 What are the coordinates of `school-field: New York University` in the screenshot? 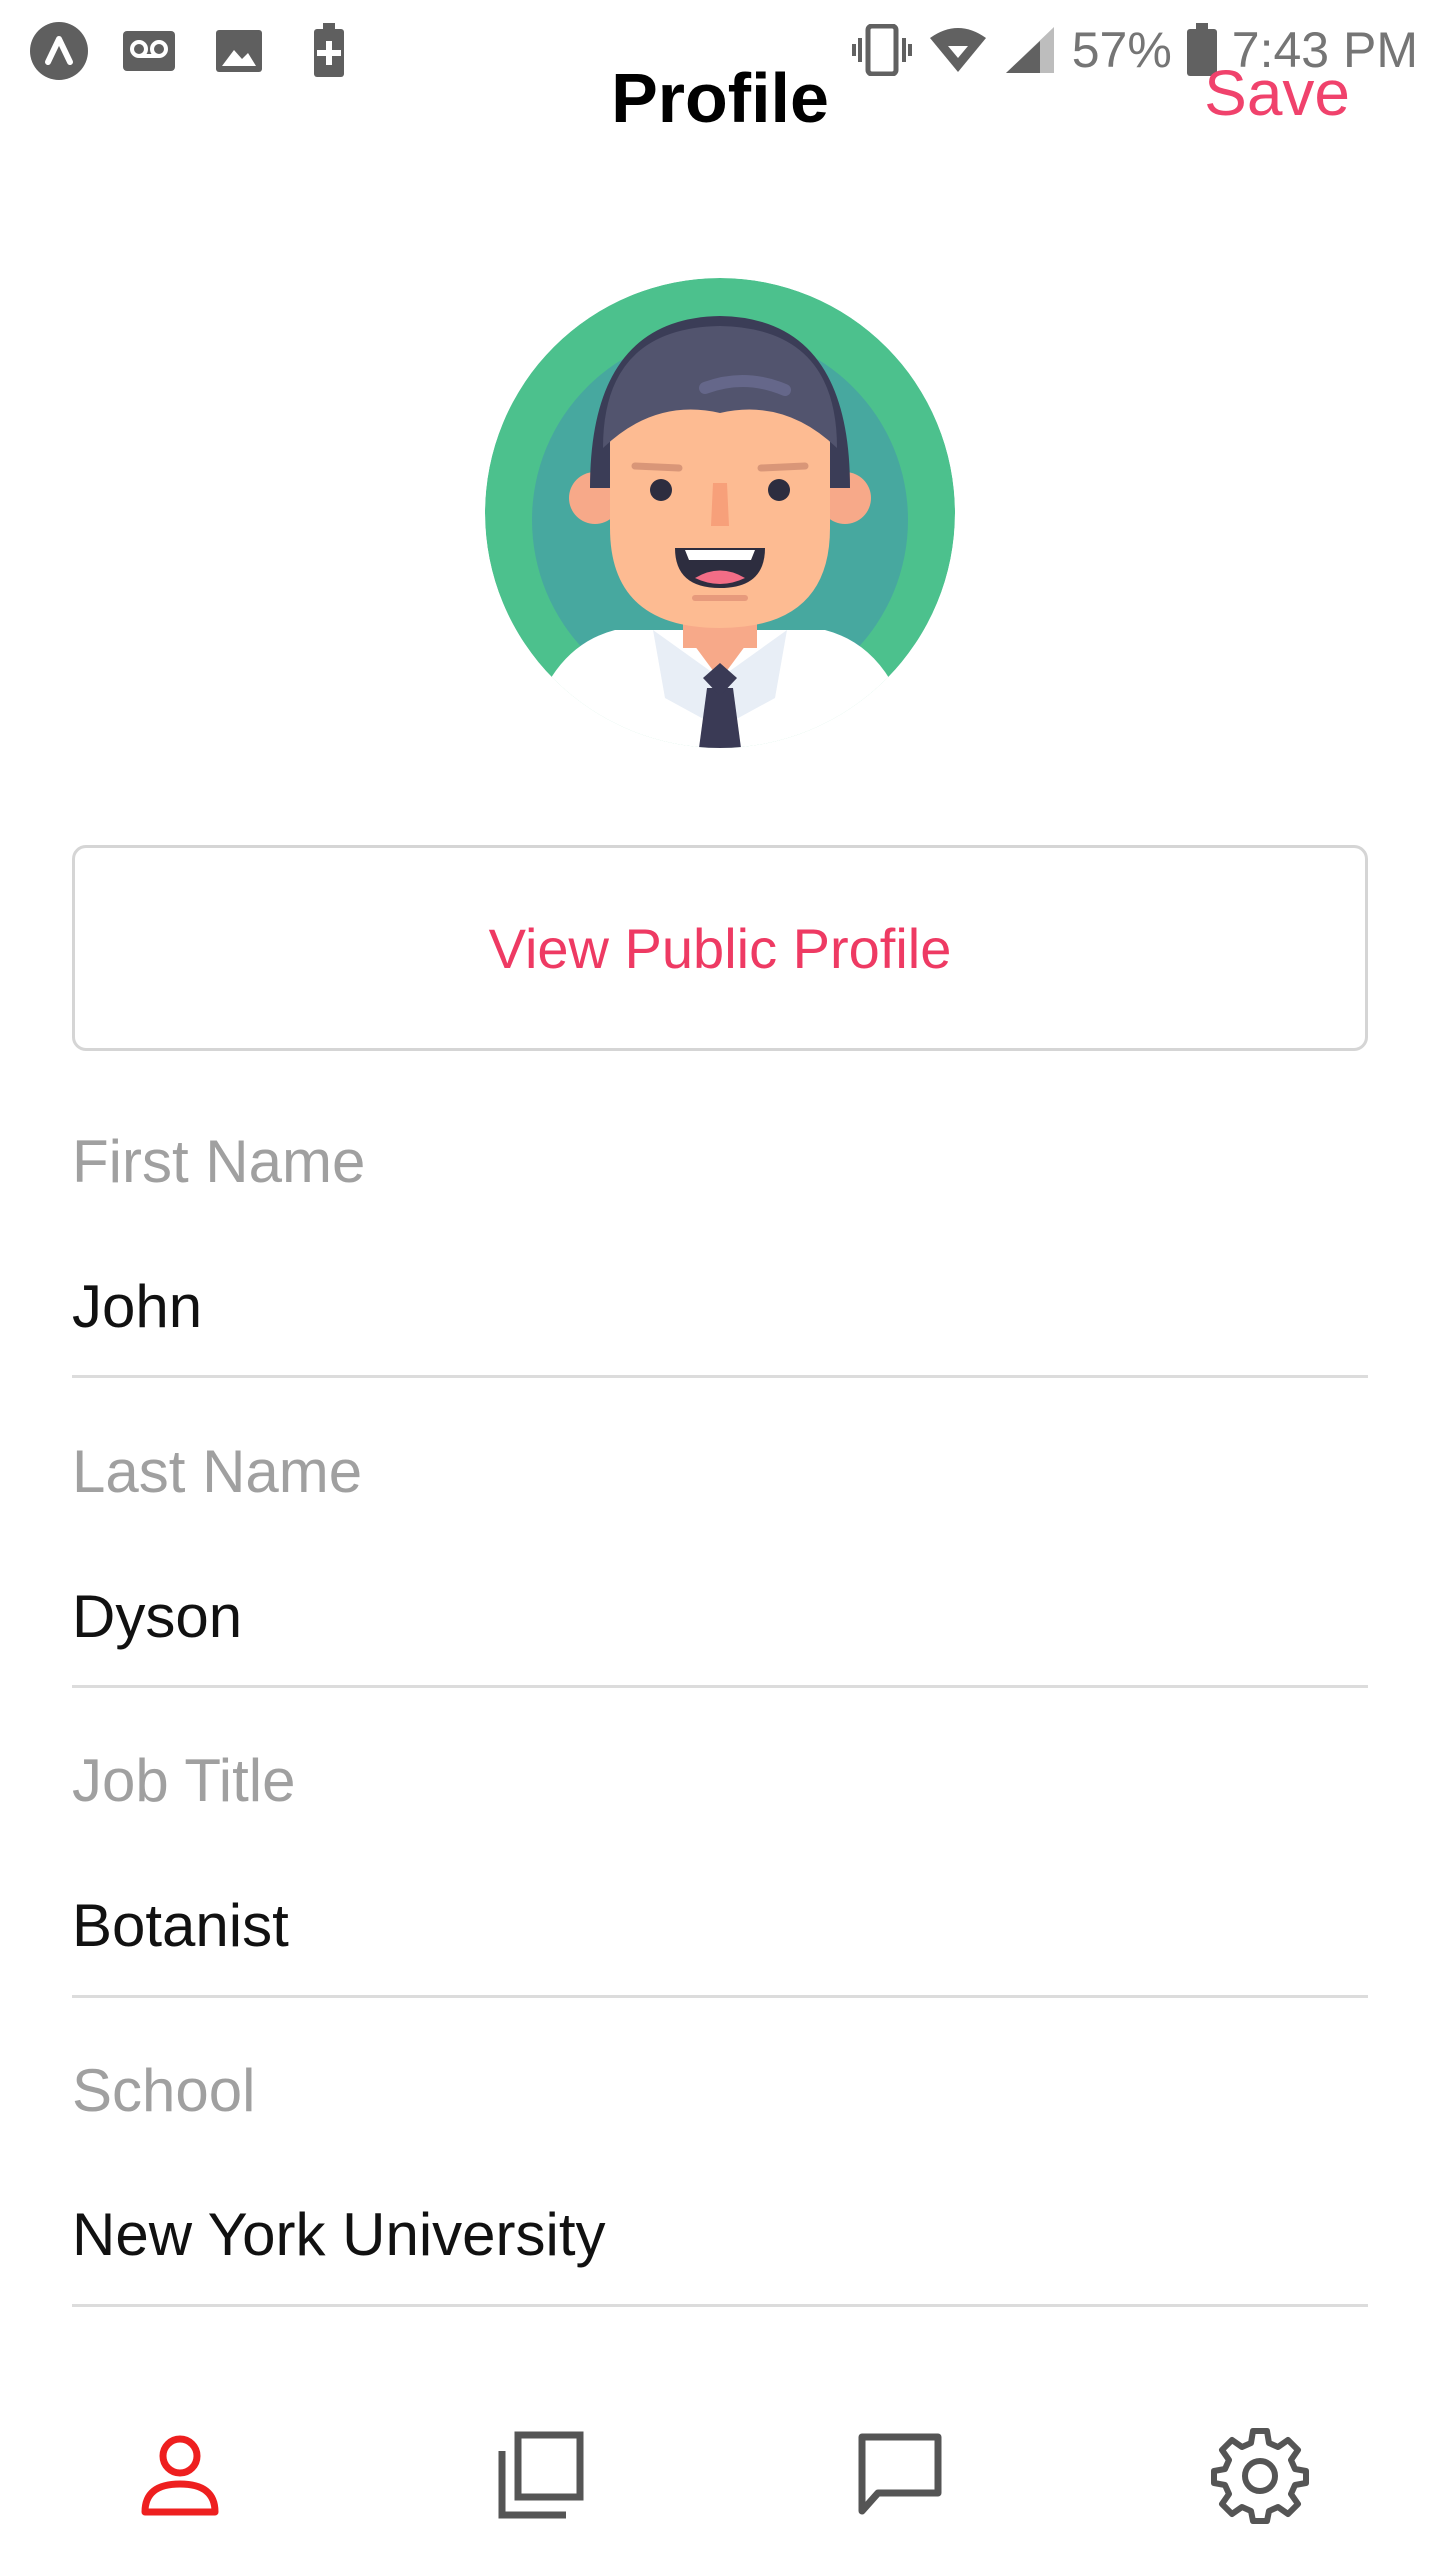 It's located at (339, 2234).